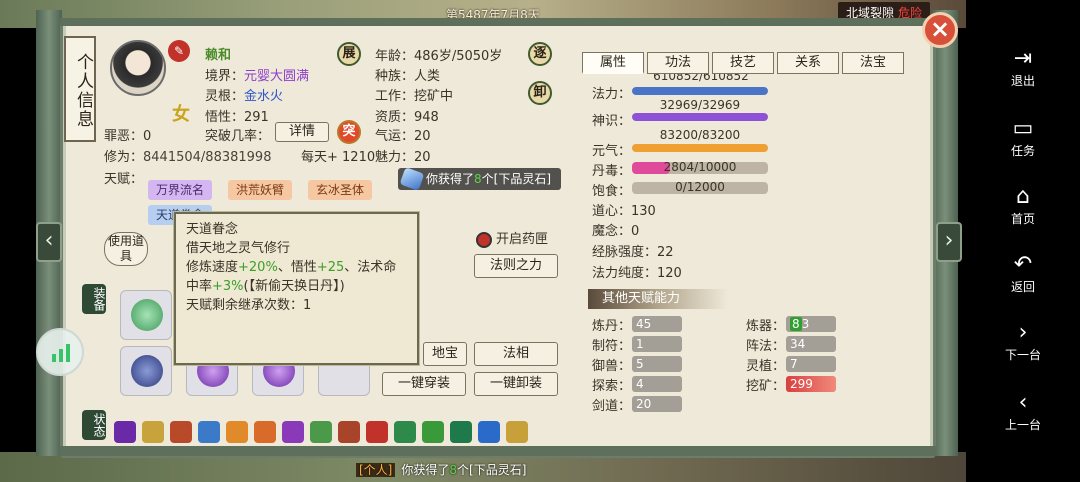  What do you see at coordinates (1022, 219) in the screenshot?
I see `nav-home-label: 首页` at bounding box center [1022, 219].